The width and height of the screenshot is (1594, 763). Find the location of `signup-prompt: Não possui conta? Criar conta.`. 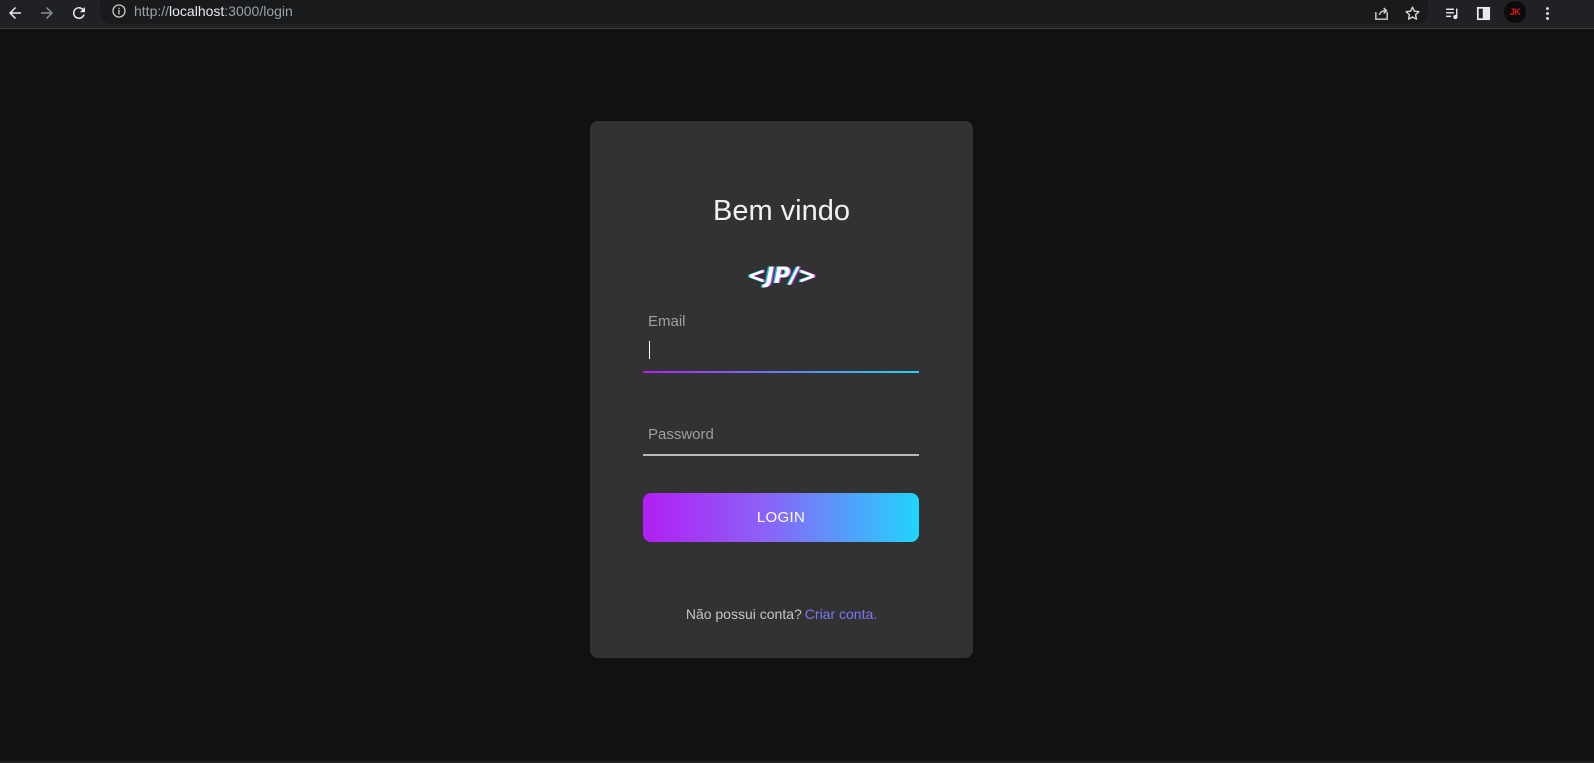

signup-prompt: Não possui conta? Criar conta. is located at coordinates (781, 614).